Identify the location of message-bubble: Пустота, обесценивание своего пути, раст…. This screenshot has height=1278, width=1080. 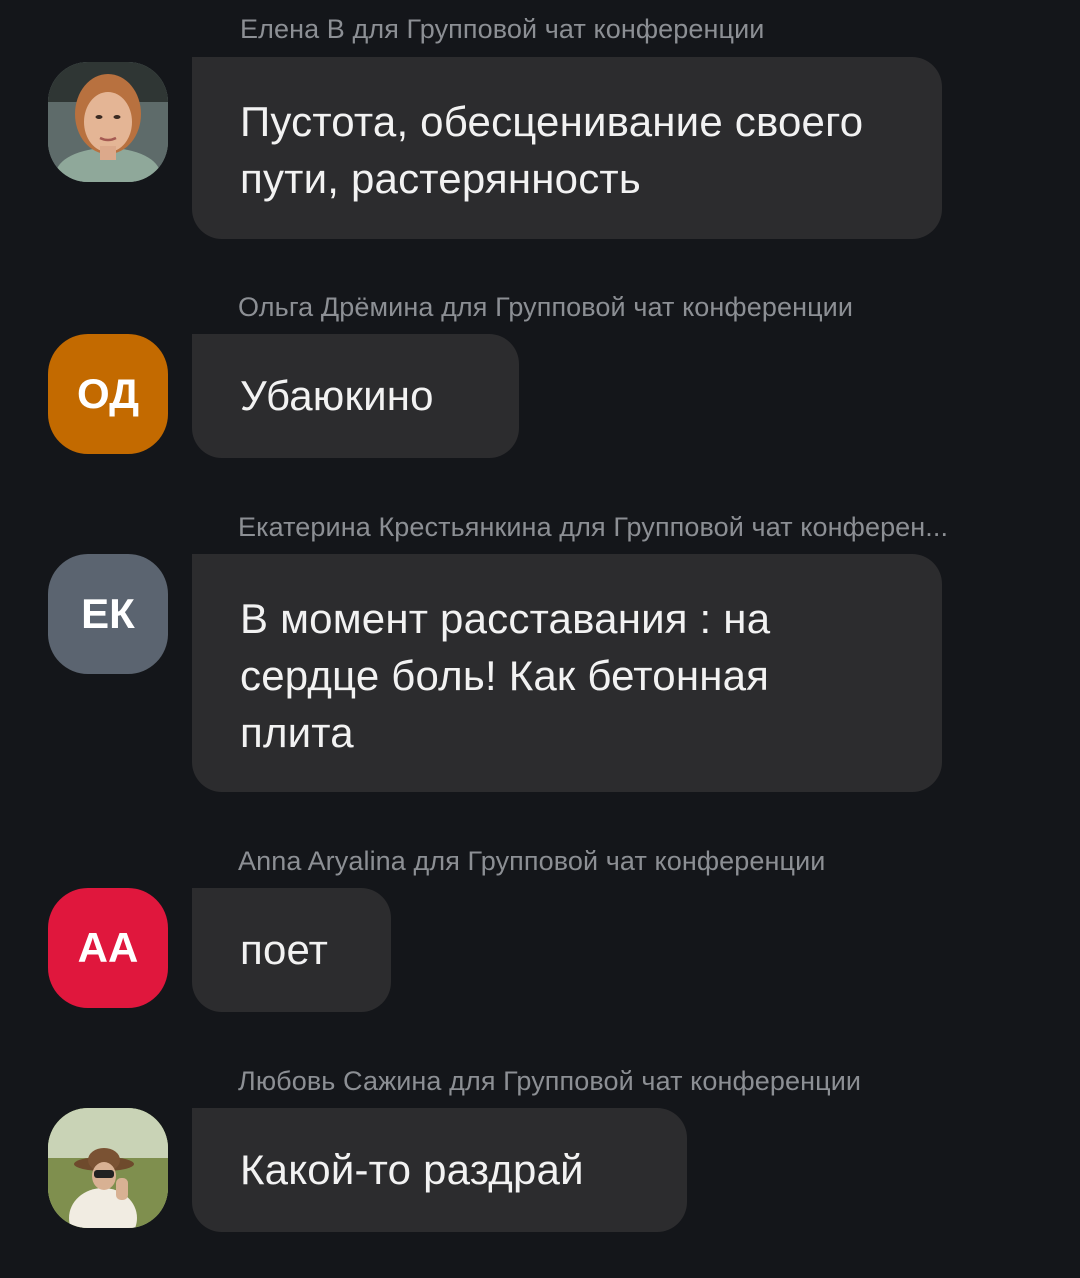
(567, 148).